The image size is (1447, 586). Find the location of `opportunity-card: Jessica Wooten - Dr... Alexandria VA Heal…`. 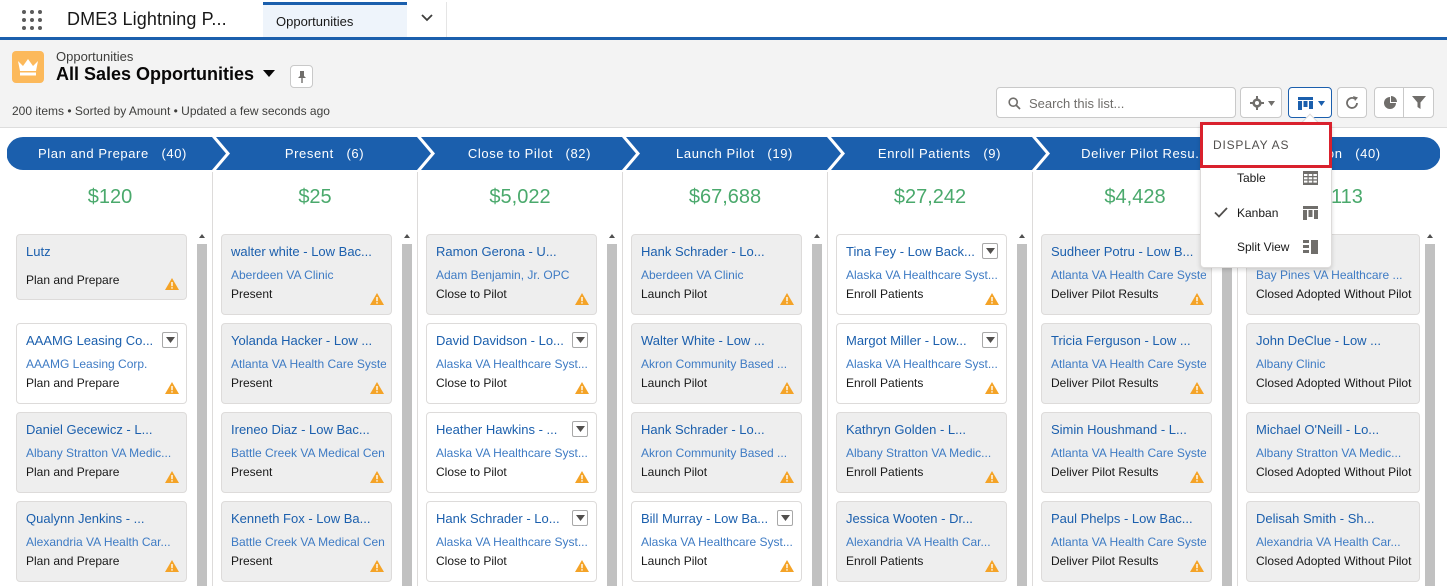

opportunity-card: Jessica Wooten - Dr... Alexandria VA Heal… is located at coordinates (921, 541).